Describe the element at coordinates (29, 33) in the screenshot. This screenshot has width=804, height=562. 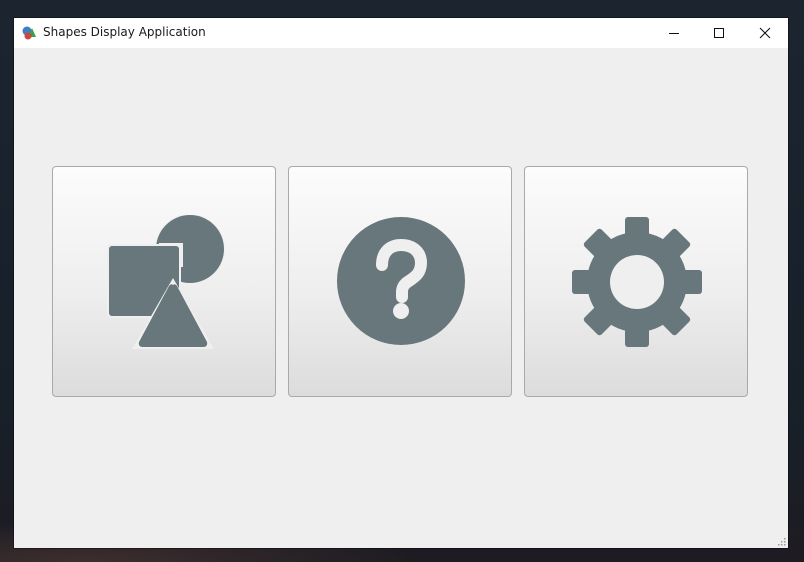
I see `shapes-app-icon` at that location.